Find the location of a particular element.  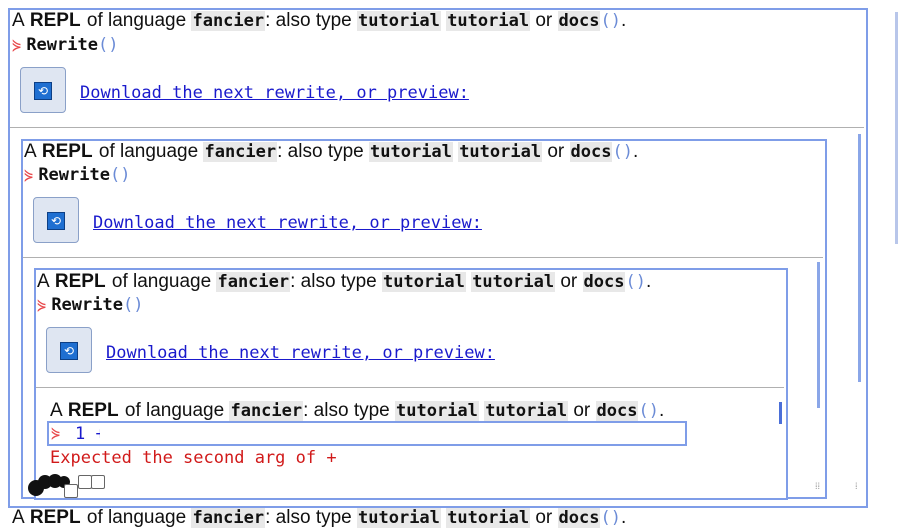

download-link-1: Download the next rewrite, or preview: is located at coordinates (274, 93).